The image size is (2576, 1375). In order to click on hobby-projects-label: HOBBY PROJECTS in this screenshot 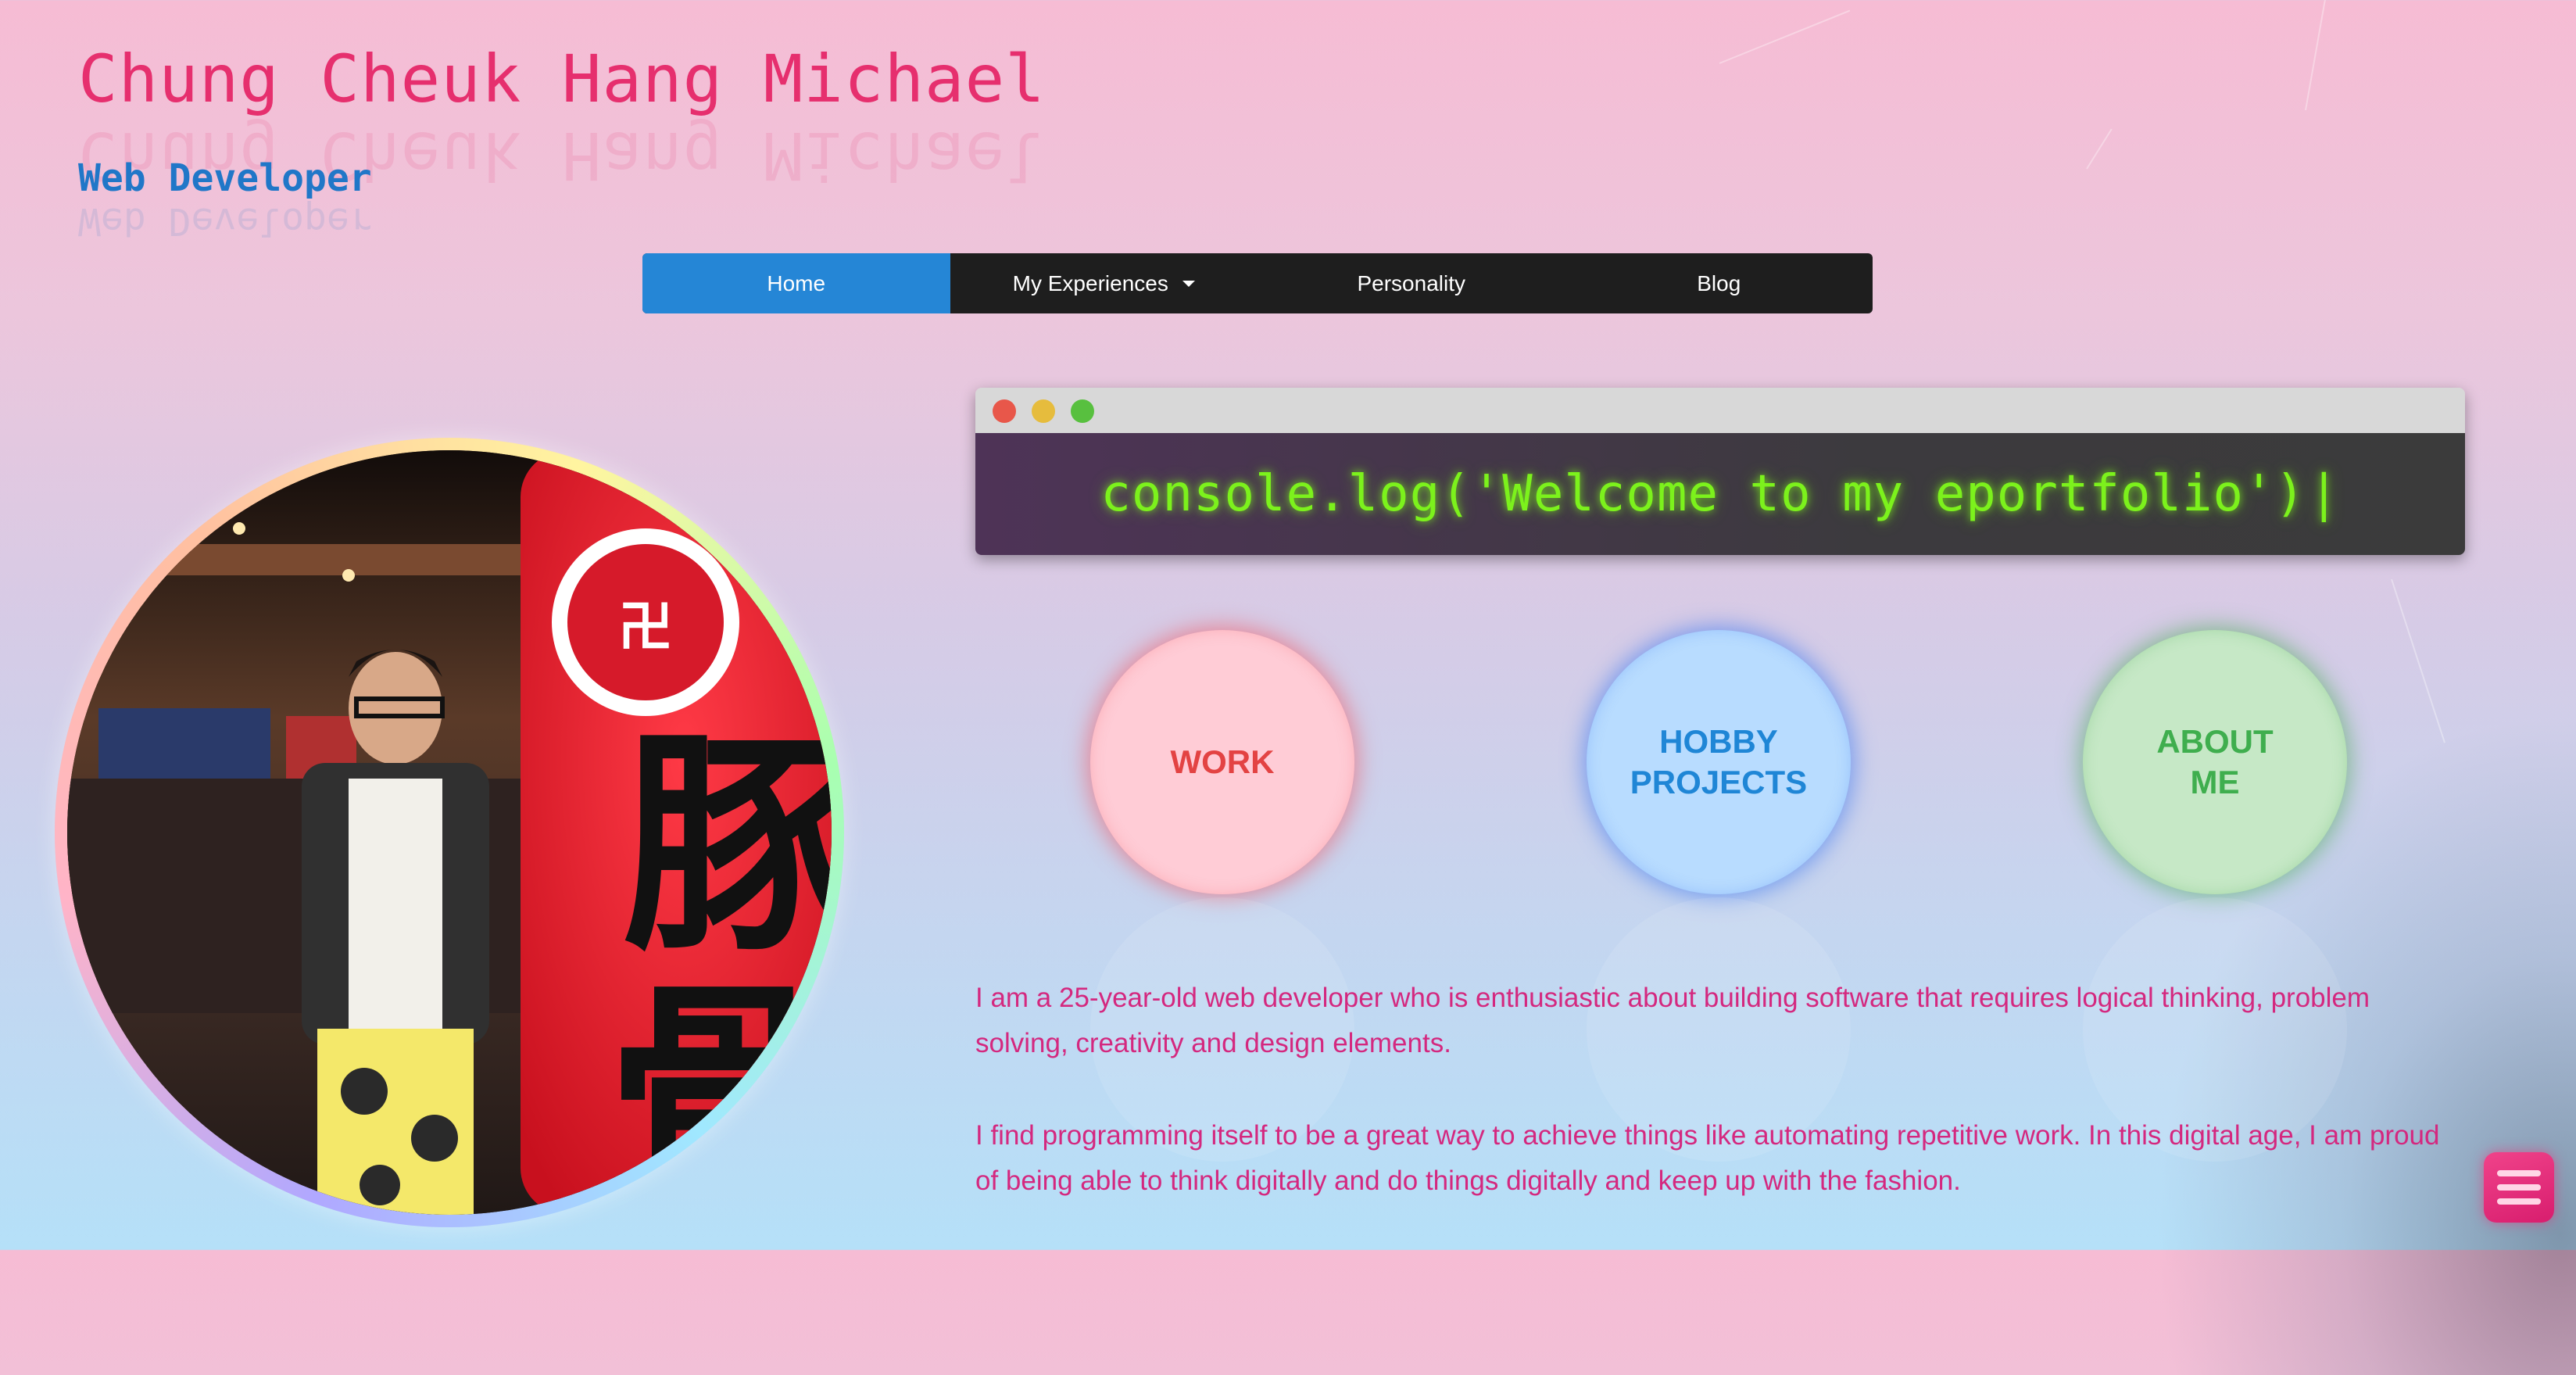, I will do `click(1719, 761)`.